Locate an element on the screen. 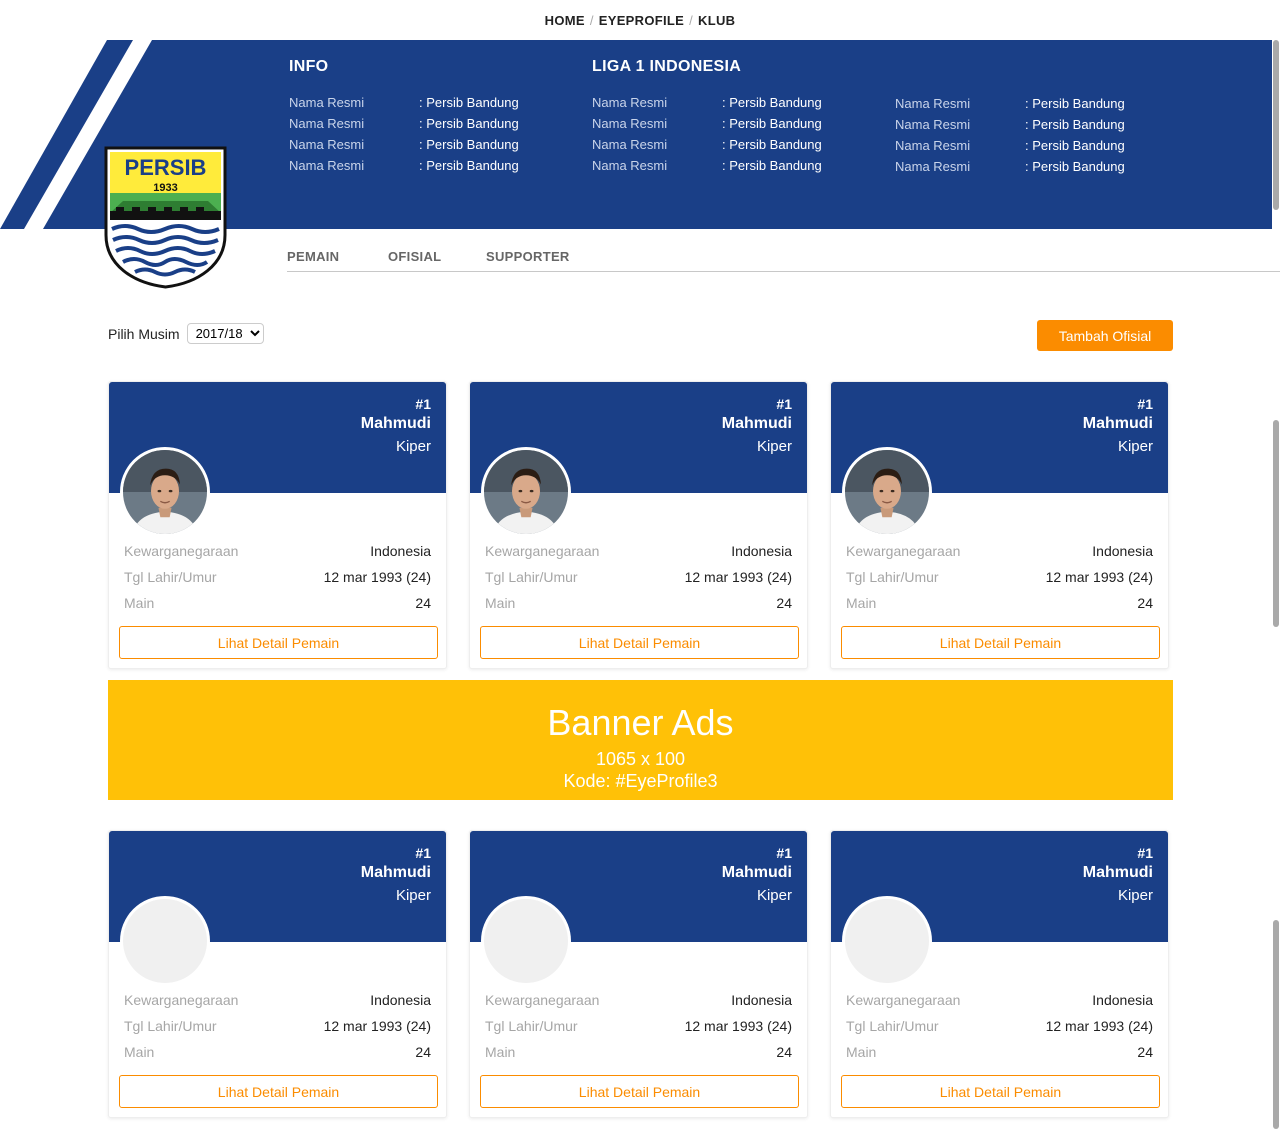  player-photo is located at coordinates (165, 492).